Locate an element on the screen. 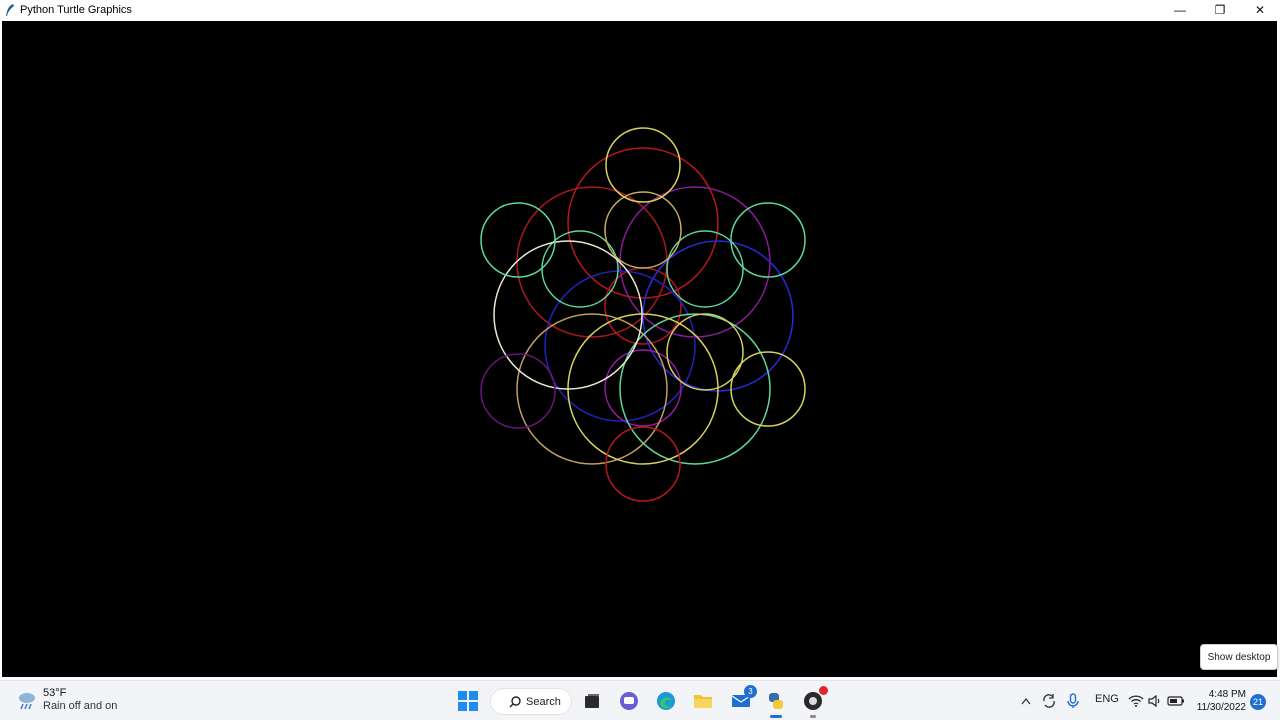 This screenshot has height=720, width=1280. edge-button is located at coordinates (666, 701).